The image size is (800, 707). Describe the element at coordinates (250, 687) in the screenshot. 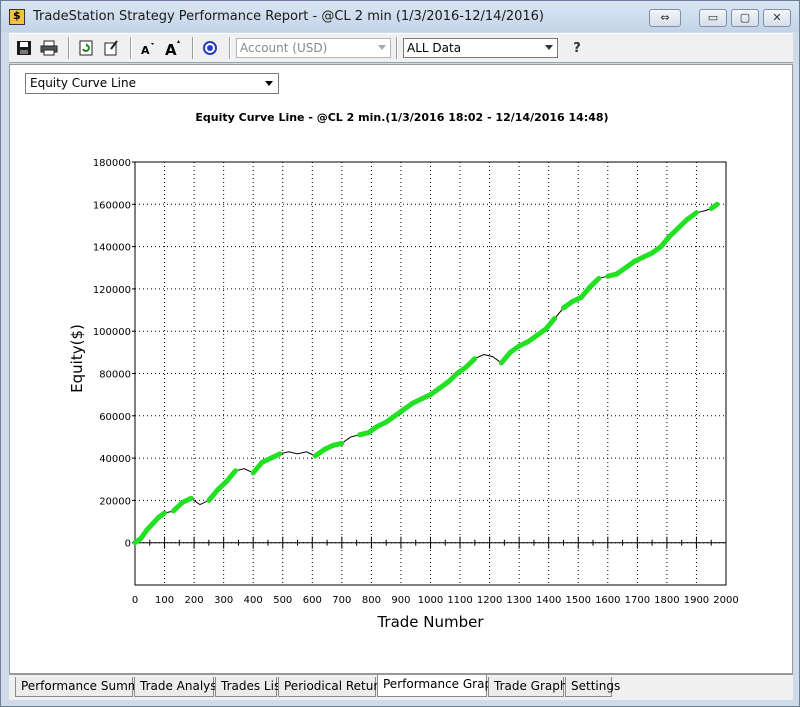

I see `tab-trades-list: Trades List` at that location.